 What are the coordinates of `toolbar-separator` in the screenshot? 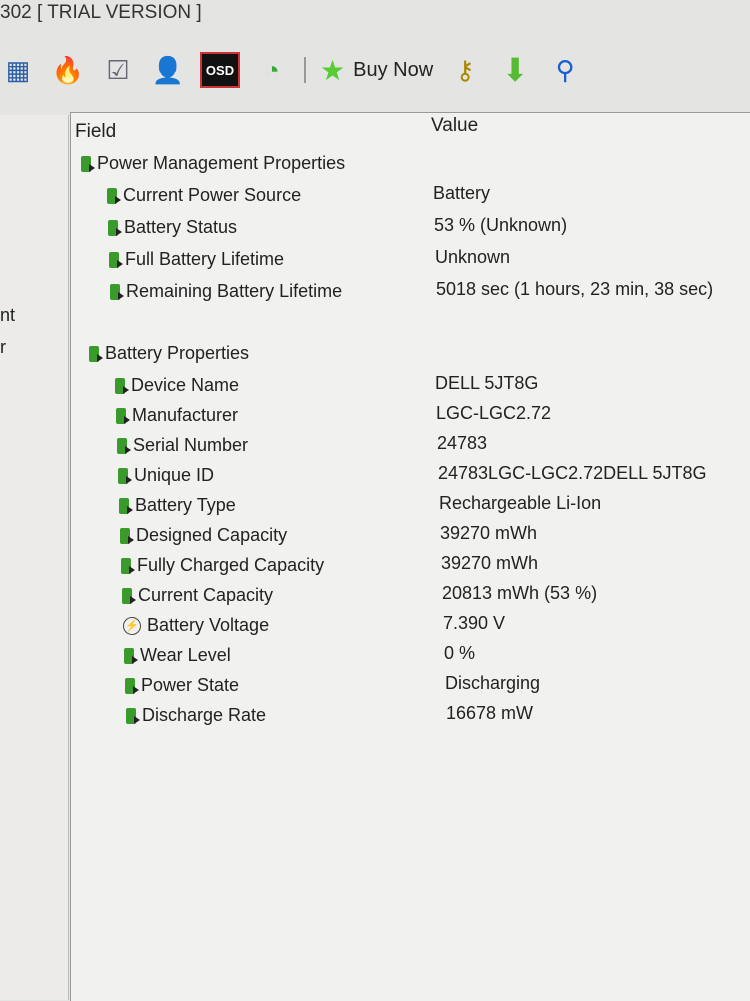 It's located at (305, 70).